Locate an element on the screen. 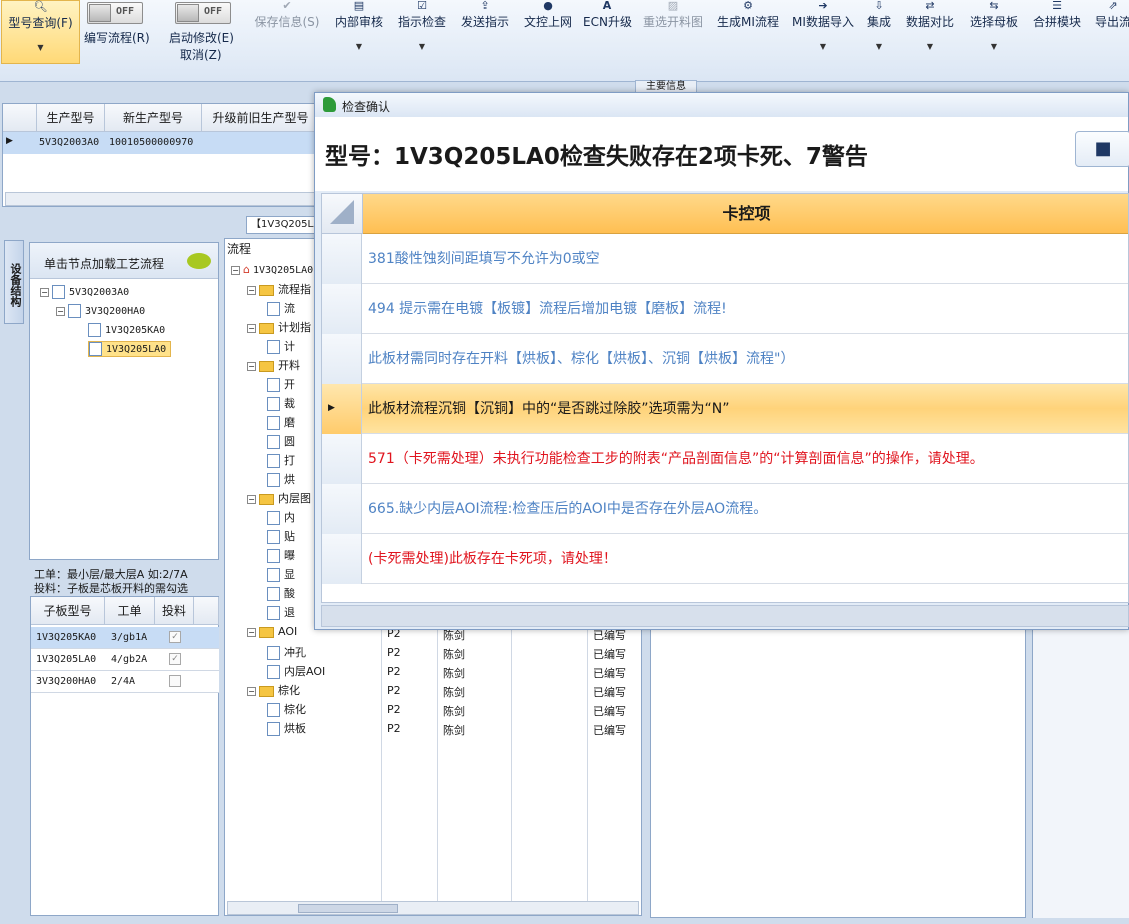  tree-file-node: 内 is located at coordinates (281, 517).